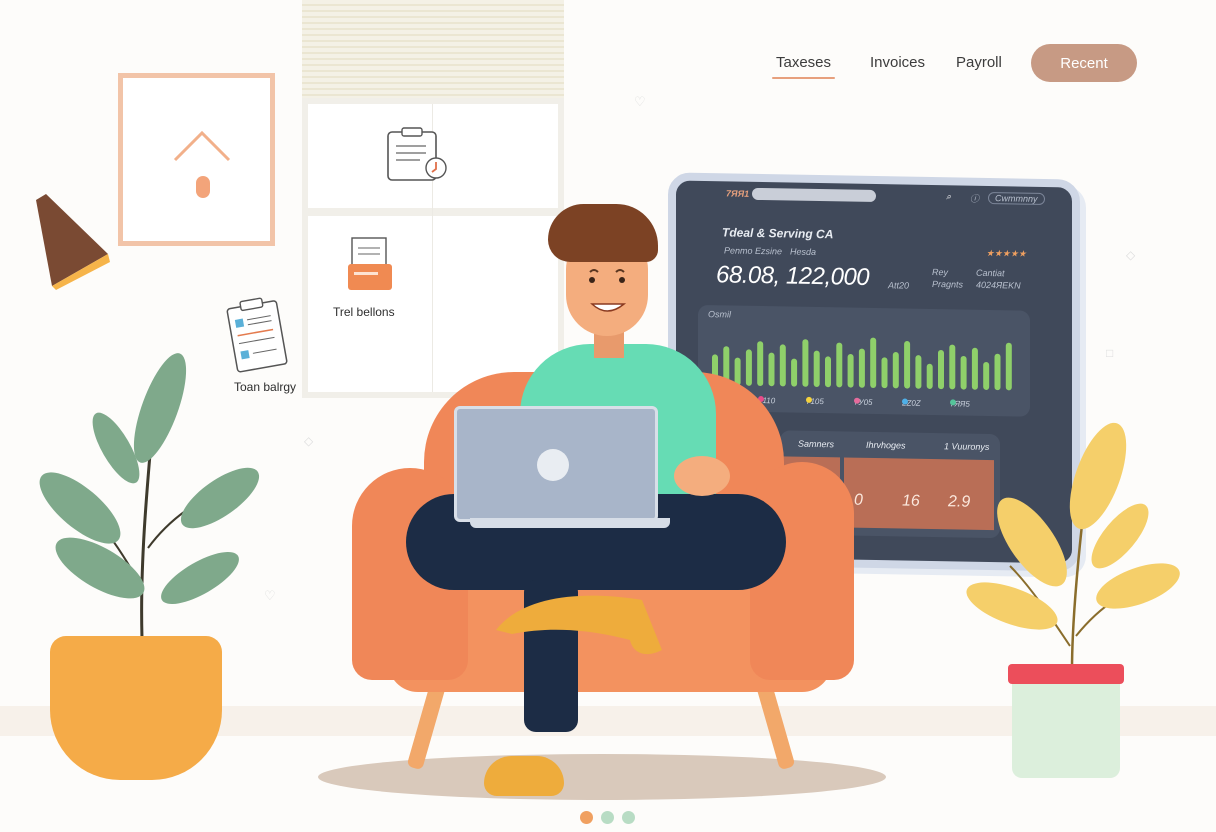 The image size is (1216, 832). Describe the element at coordinates (814, 195) in the screenshot. I see `dashboard-search-bar` at that location.